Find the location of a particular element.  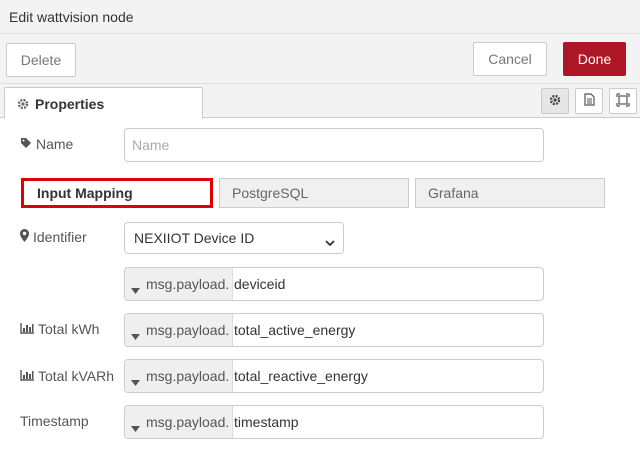

subtab-grafana: Grafana is located at coordinates (510, 193).